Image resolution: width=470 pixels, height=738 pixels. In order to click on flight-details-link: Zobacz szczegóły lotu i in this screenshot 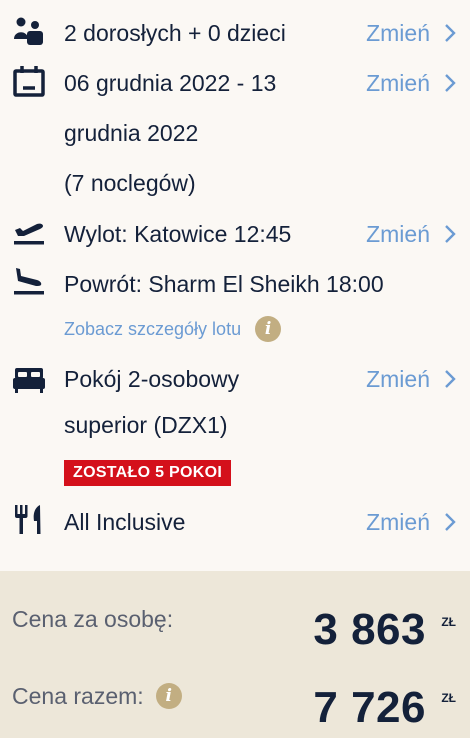, I will do `click(173, 329)`.